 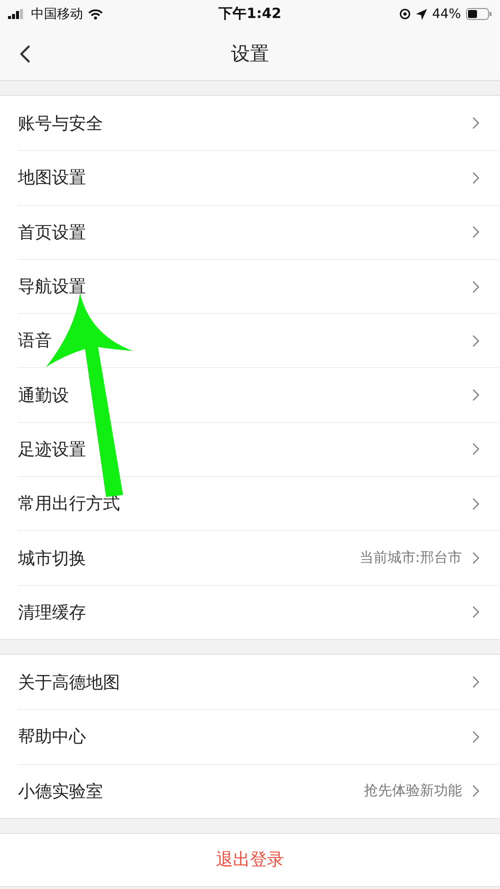 What do you see at coordinates (259, 557) in the screenshot?
I see `settings-row: 城市切换 当前城市:邢台市` at bounding box center [259, 557].